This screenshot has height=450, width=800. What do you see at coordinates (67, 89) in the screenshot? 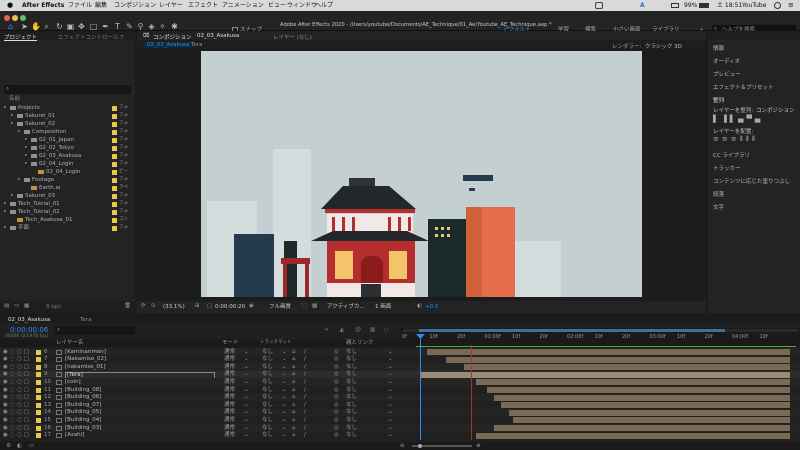
I see `project-search-input: ⌕` at bounding box center [67, 89].